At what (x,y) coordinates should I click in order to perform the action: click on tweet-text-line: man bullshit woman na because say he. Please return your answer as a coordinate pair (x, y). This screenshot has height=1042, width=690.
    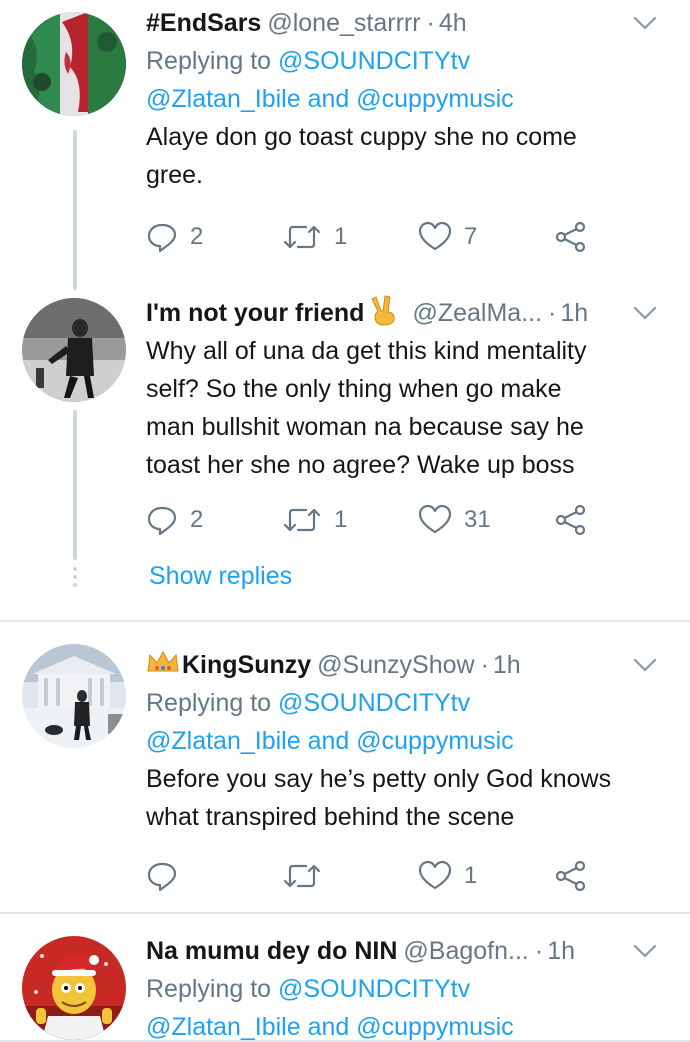
    Looking at the image, I should click on (365, 427).